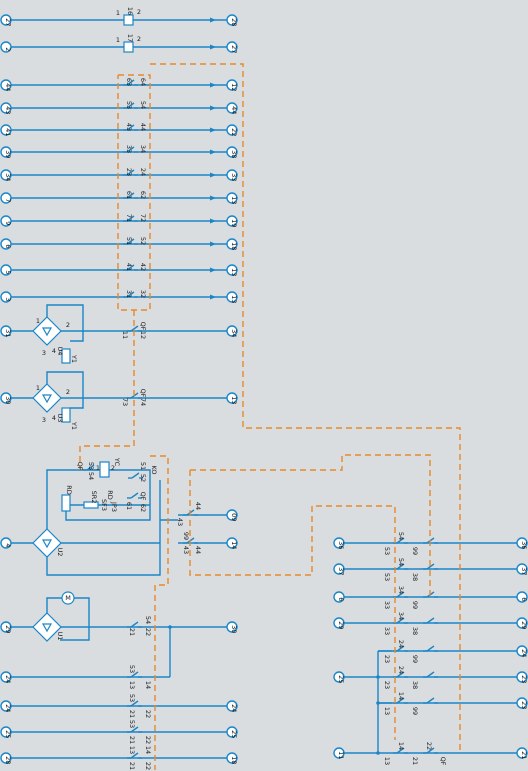  I want to click on rd-label: SF3, so click(104, 505).